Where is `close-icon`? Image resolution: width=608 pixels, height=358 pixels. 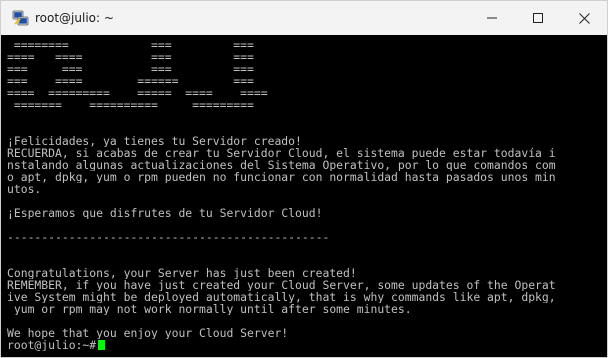
close-icon is located at coordinates (584, 18).